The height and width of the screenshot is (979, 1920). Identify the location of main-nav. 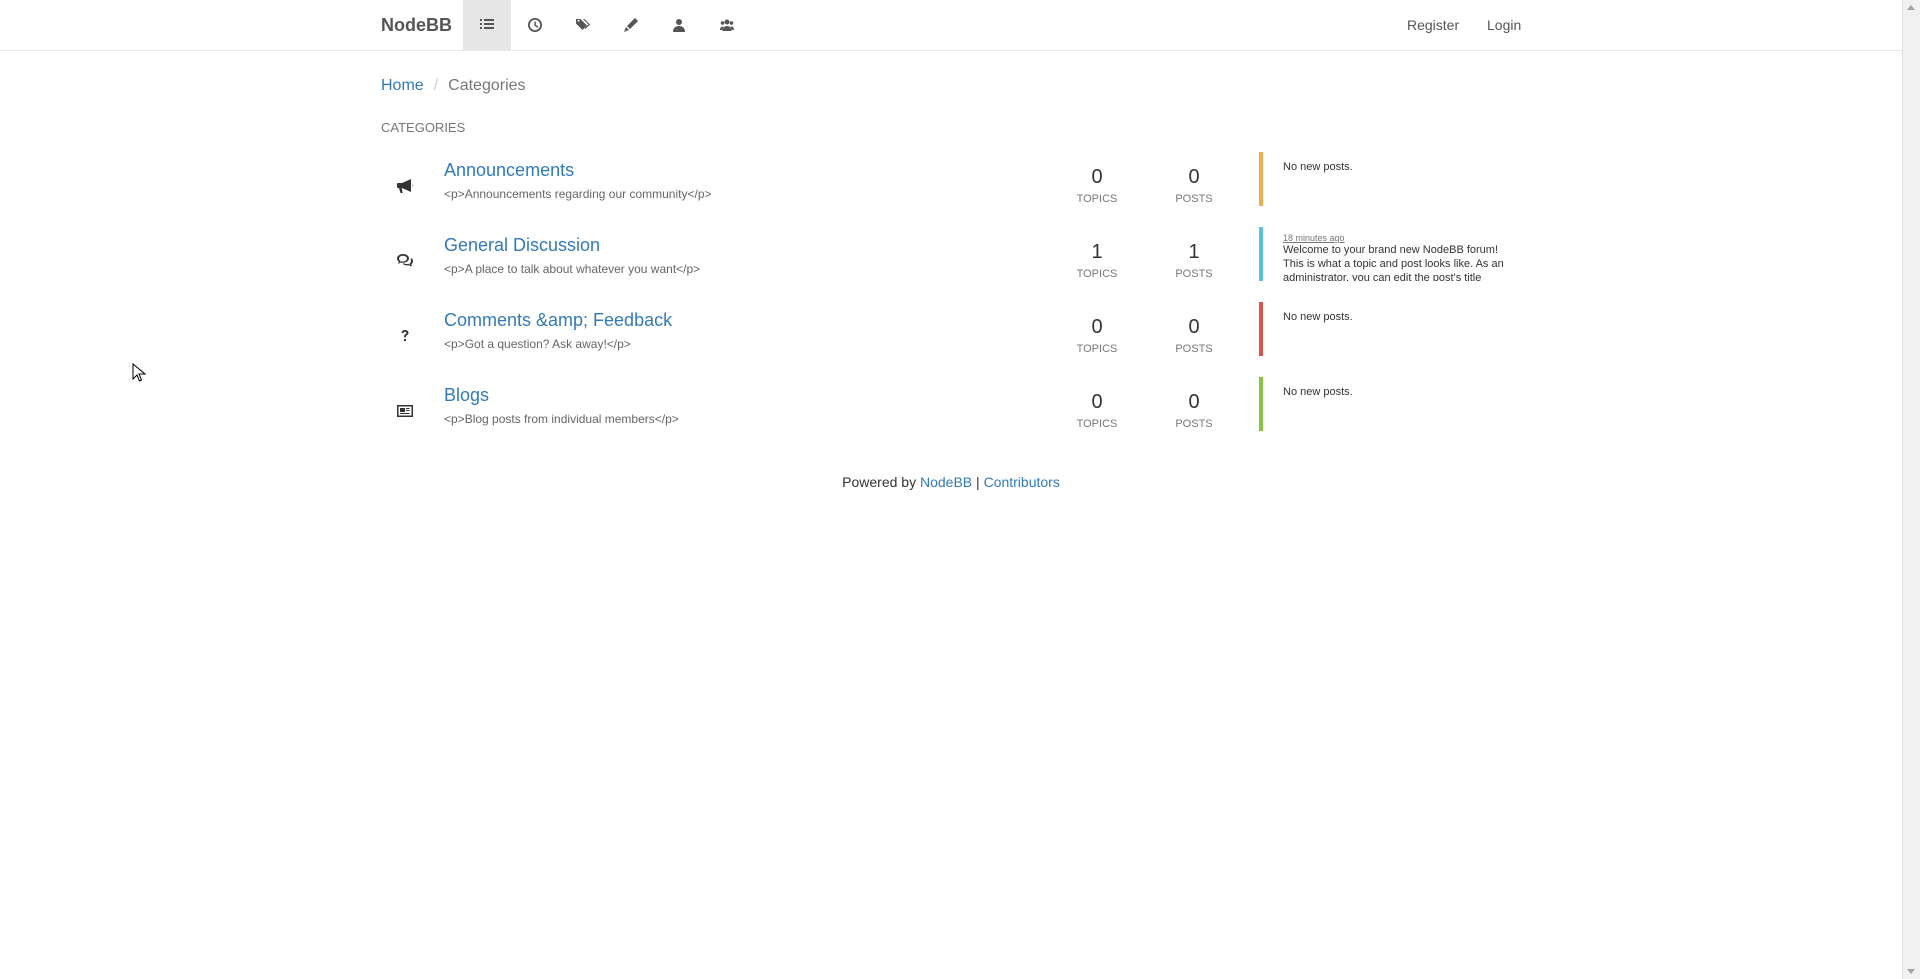
(607, 25).